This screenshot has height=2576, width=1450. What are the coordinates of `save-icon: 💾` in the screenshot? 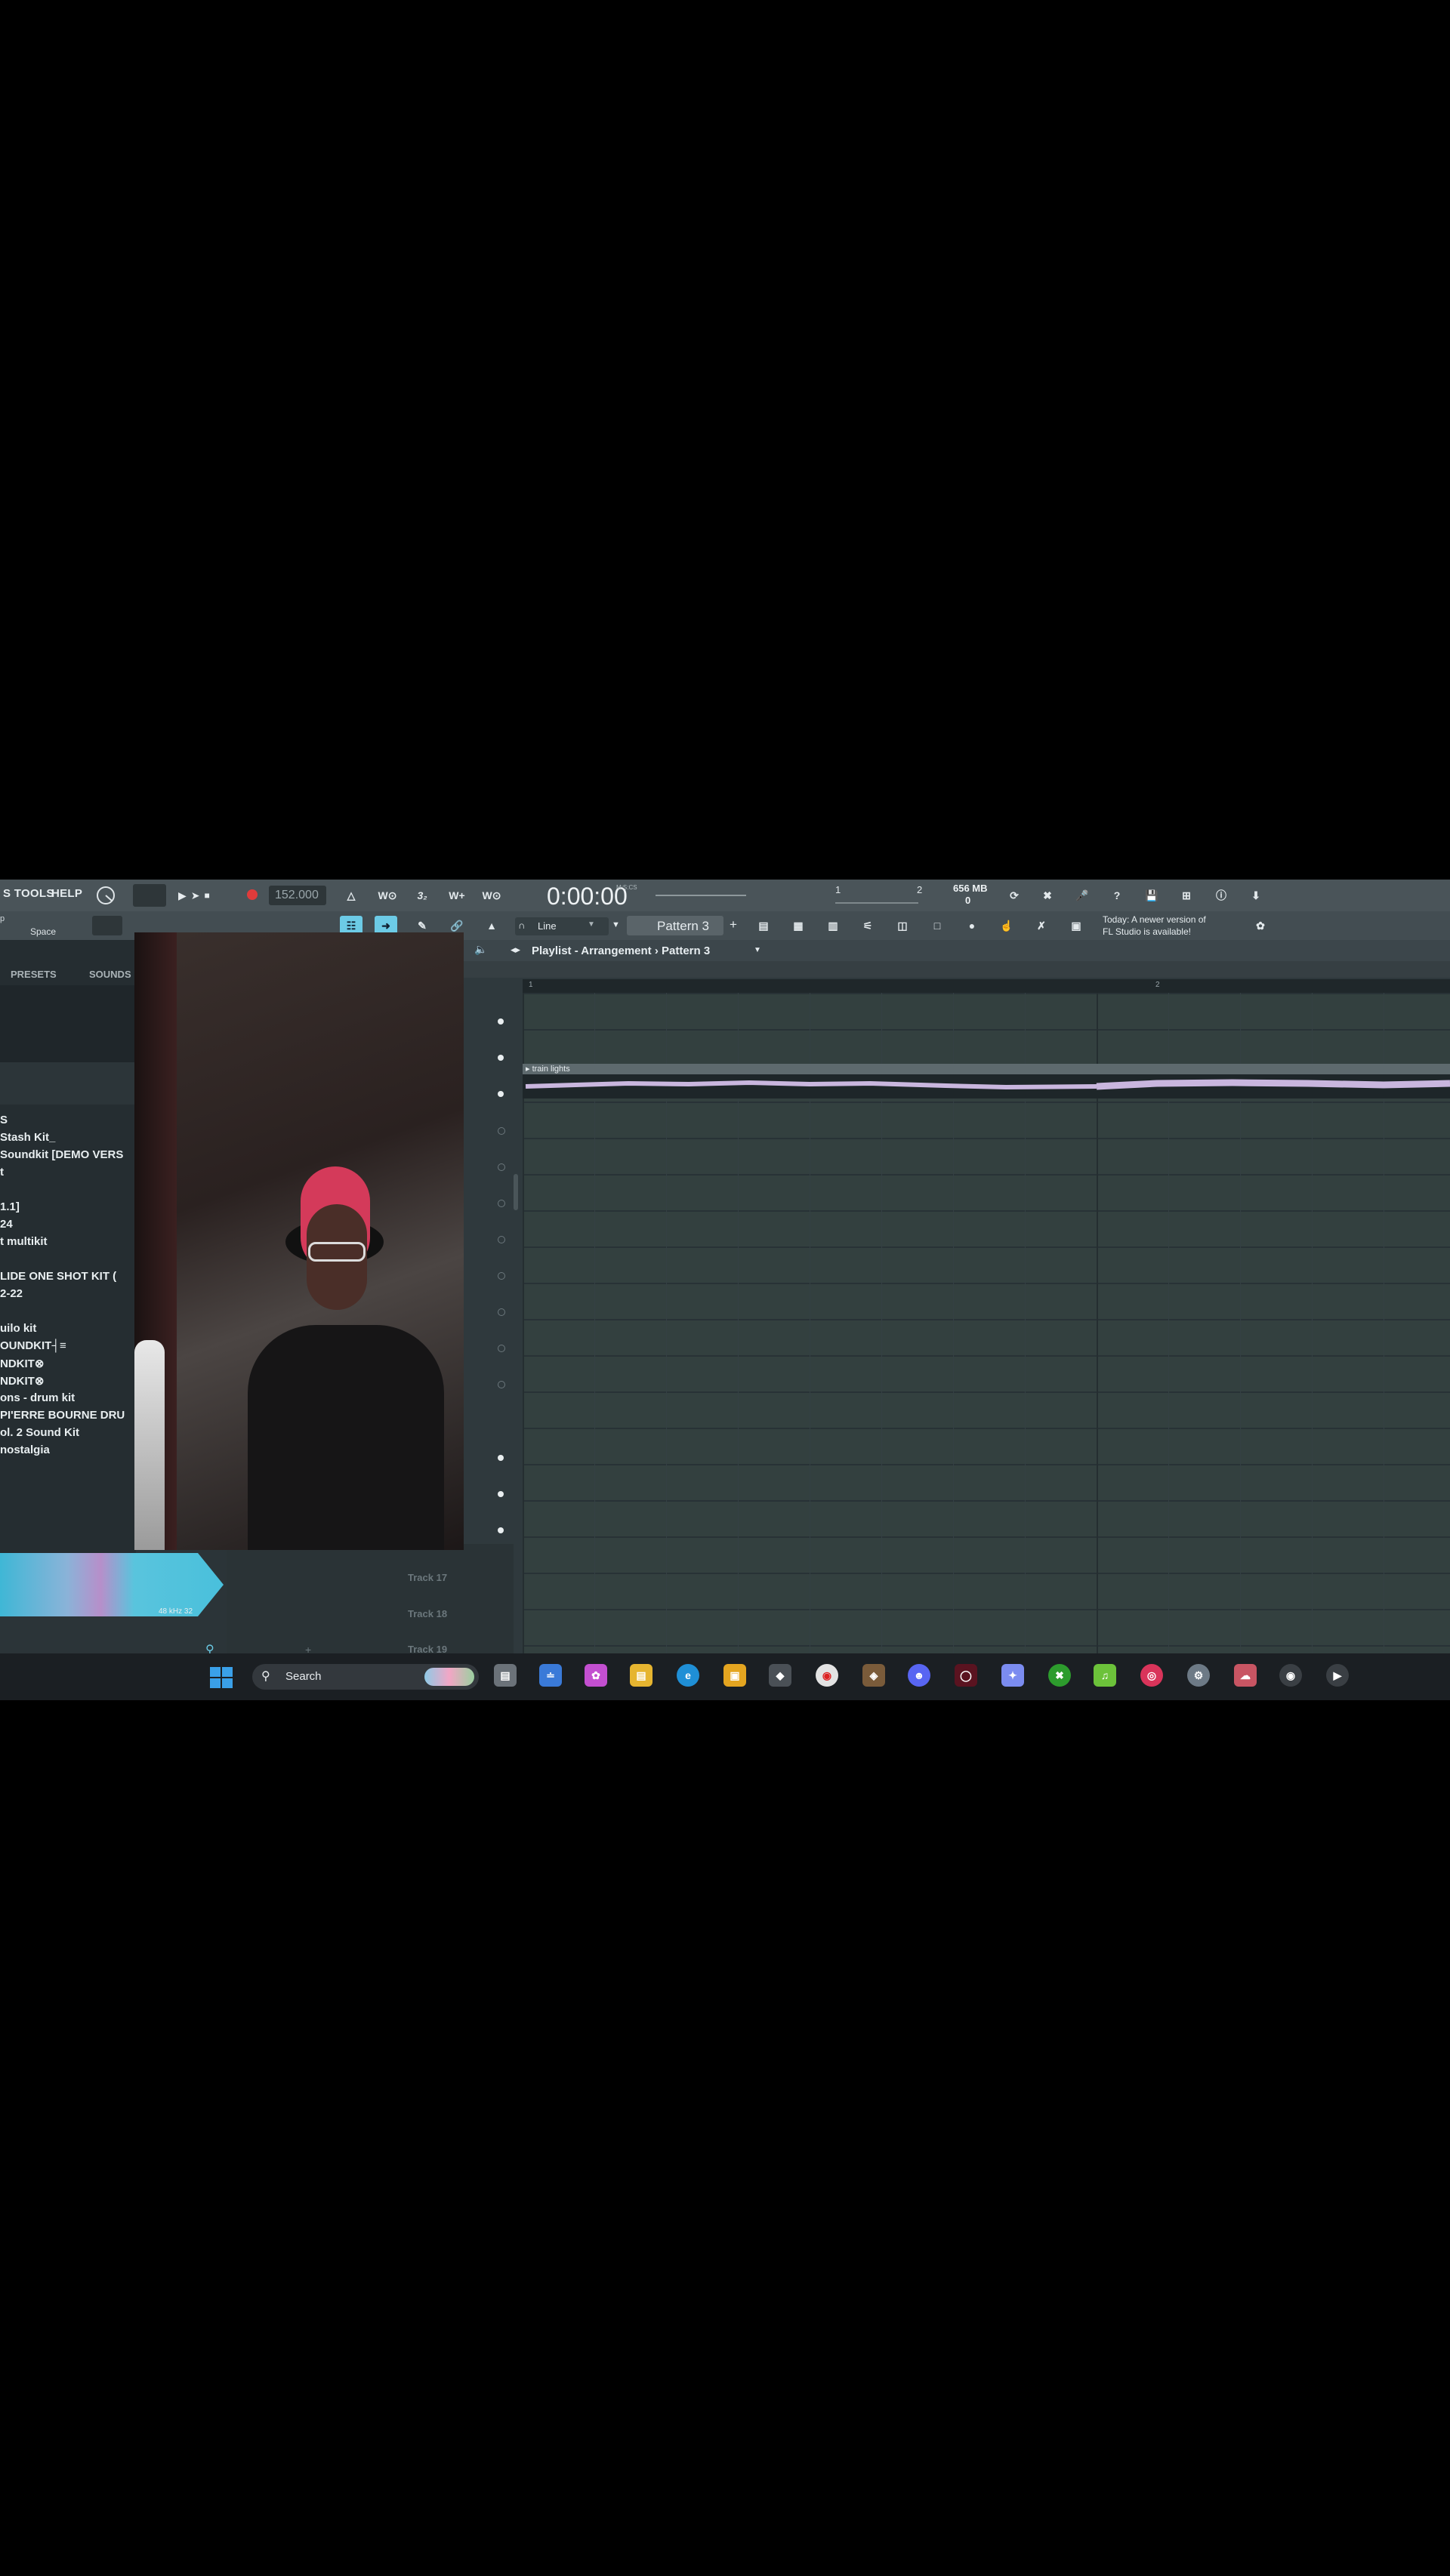 It's located at (1151, 895).